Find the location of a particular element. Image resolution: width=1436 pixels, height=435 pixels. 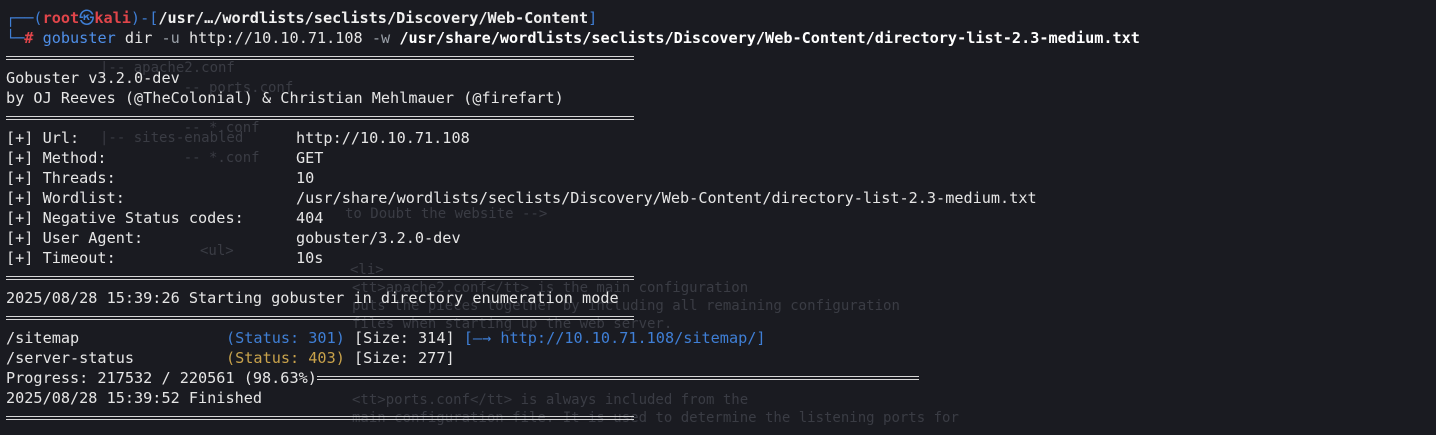

url-argument: http://10.10.71.108 is located at coordinates (275, 38).